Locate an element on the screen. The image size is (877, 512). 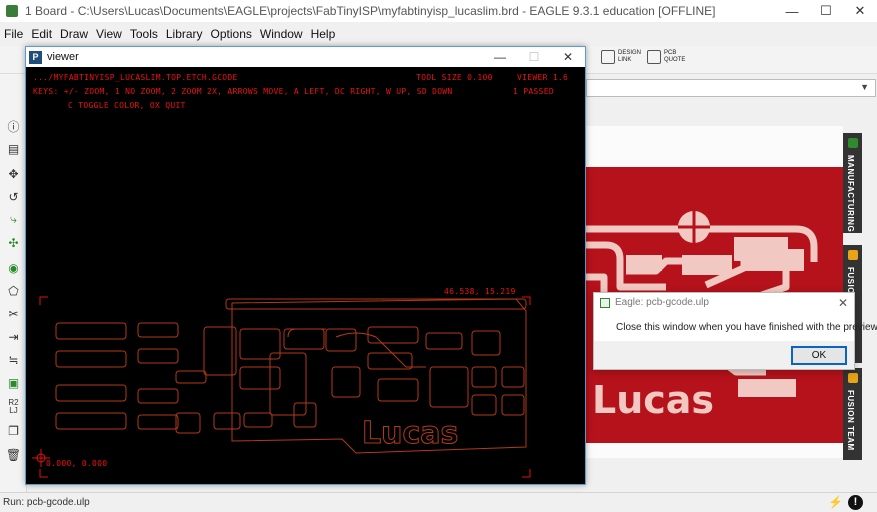
polygon-icon: ⬠ is located at coordinates (13, 290).